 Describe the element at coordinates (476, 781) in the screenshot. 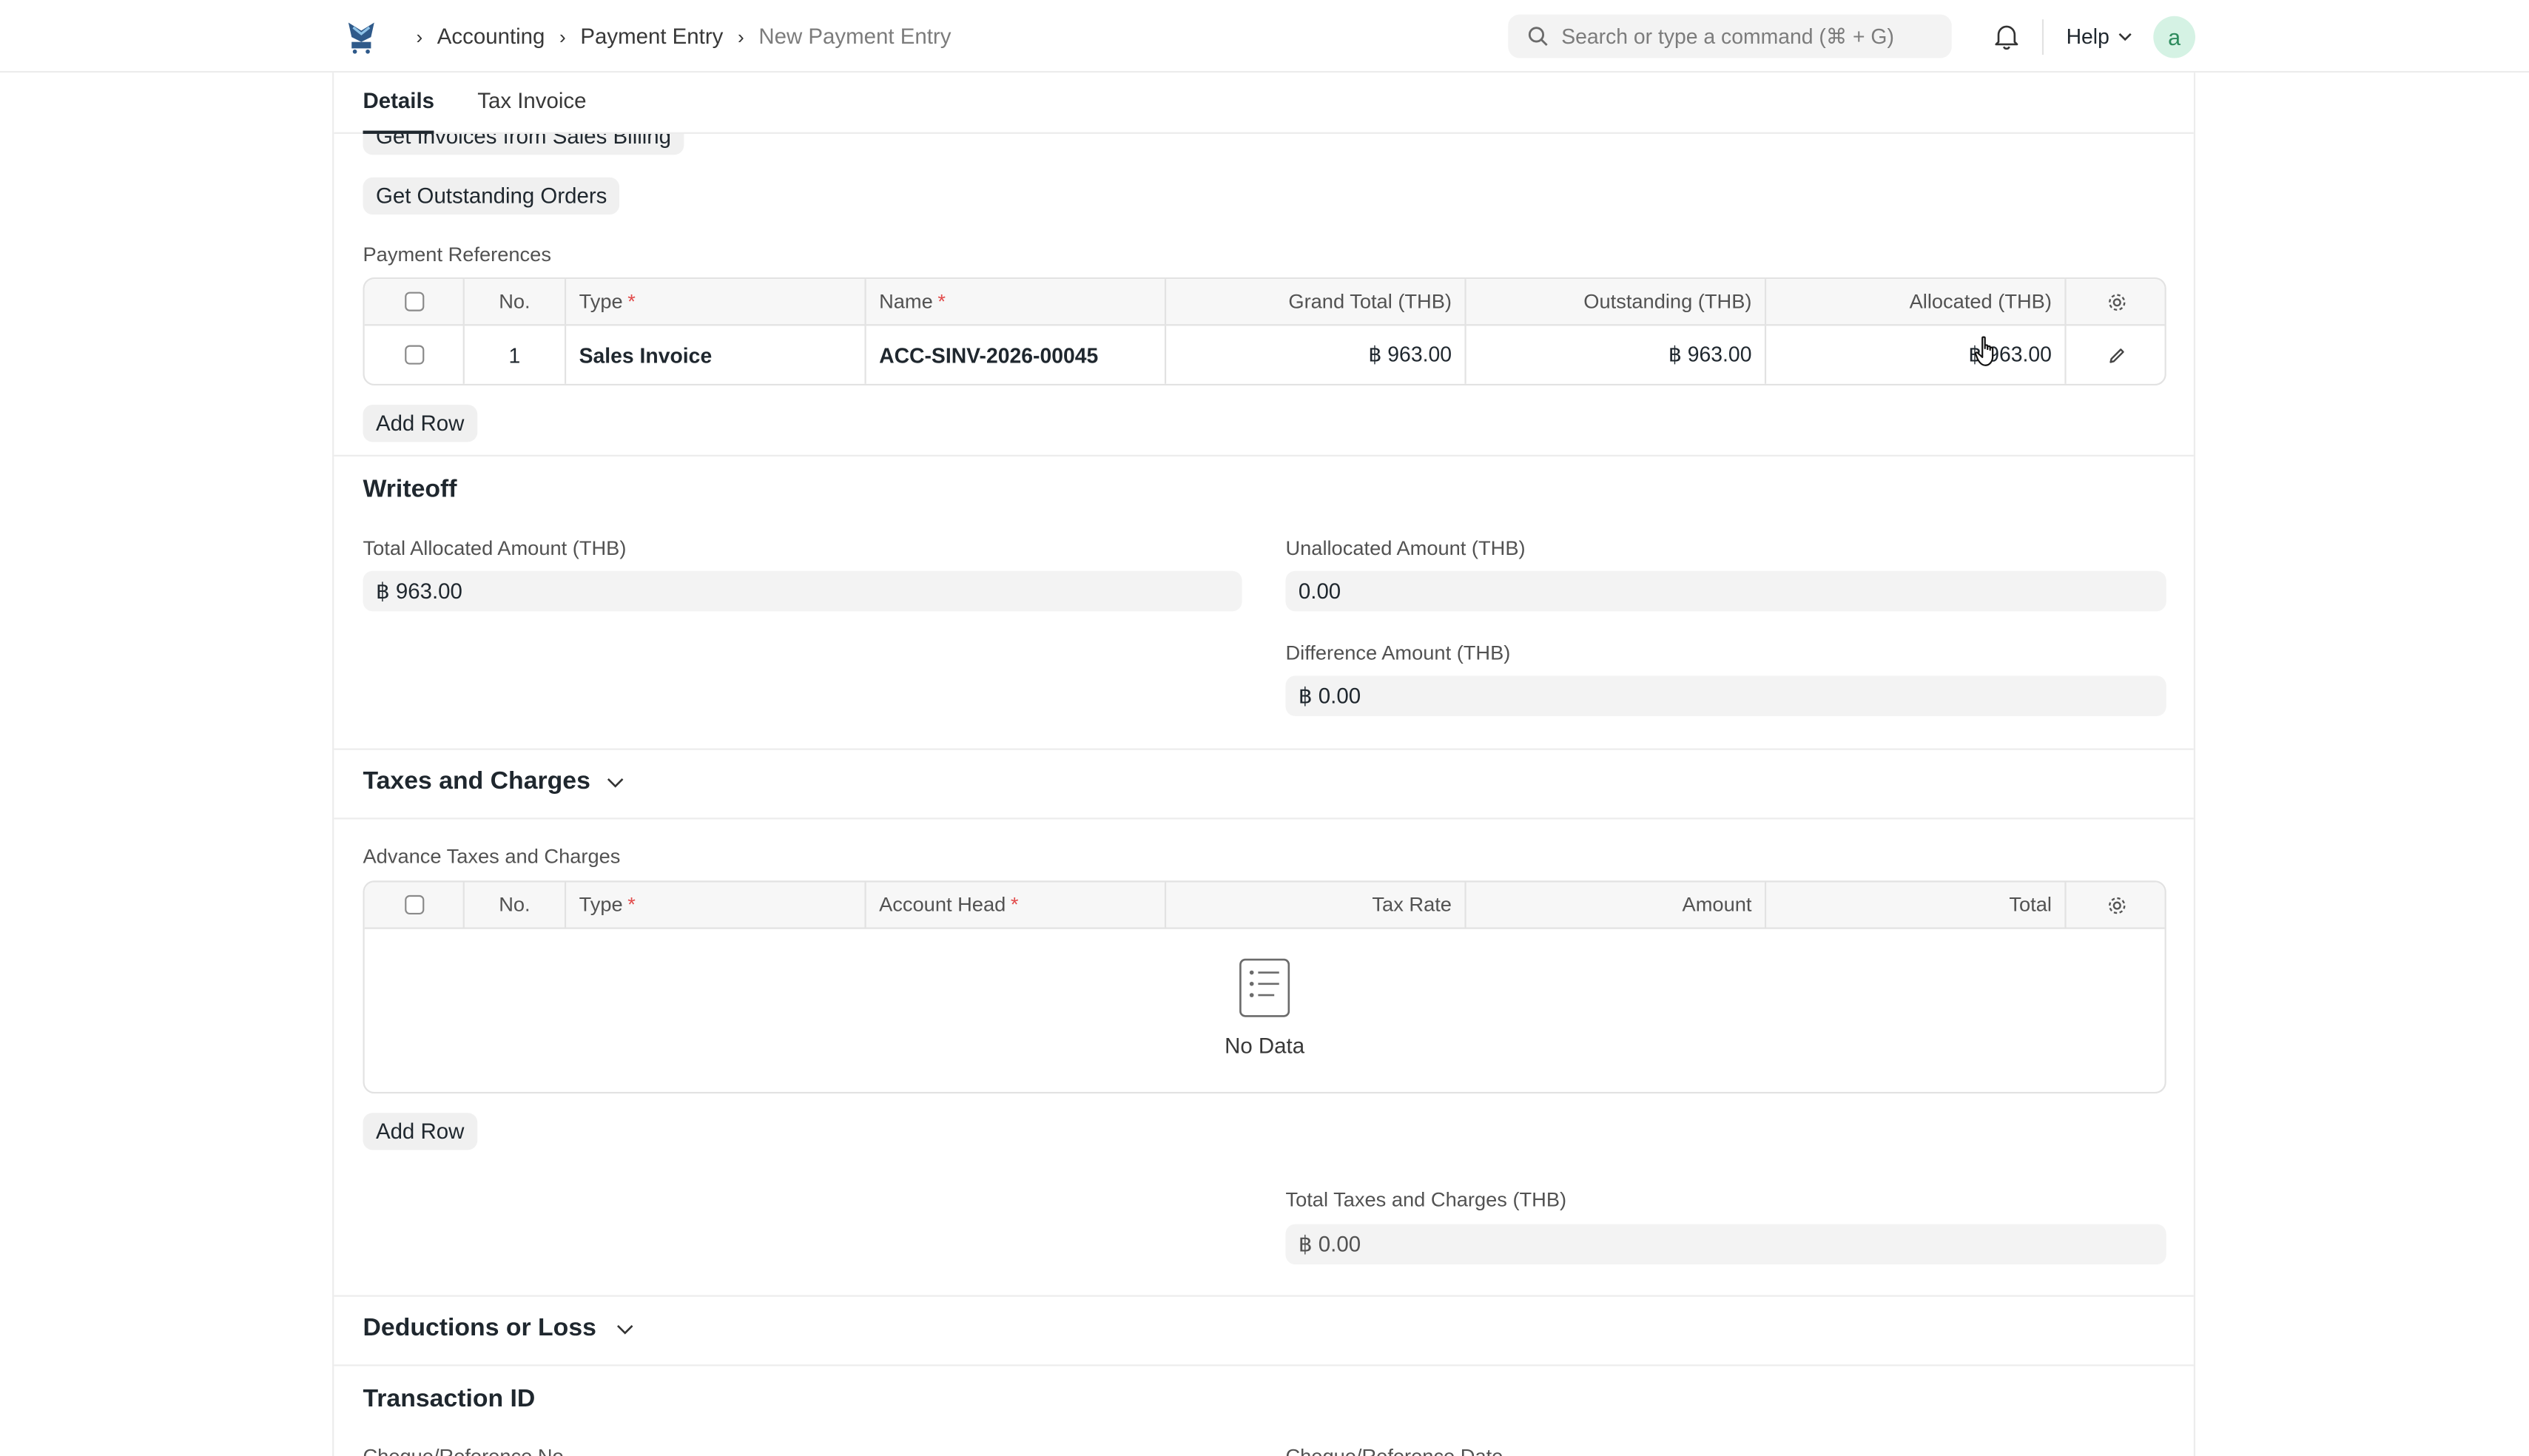

I see `taxes-section-title: Taxes and Charges` at that location.